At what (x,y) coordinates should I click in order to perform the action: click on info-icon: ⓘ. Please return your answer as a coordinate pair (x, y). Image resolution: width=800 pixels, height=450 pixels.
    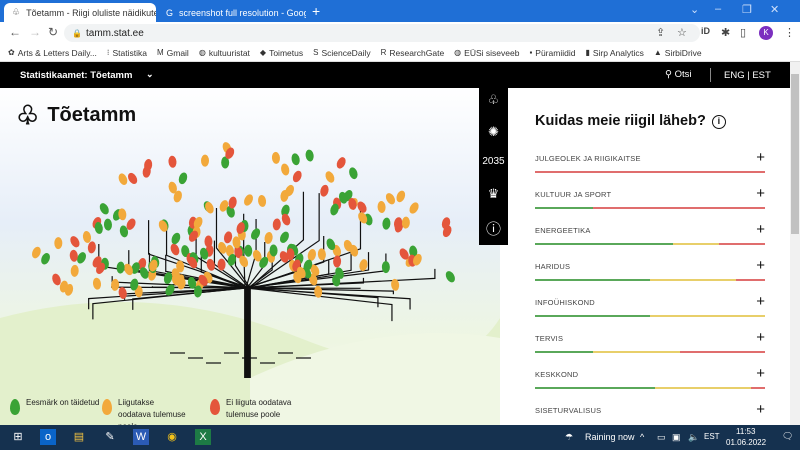
    Looking at the image, I should click on (493, 228).